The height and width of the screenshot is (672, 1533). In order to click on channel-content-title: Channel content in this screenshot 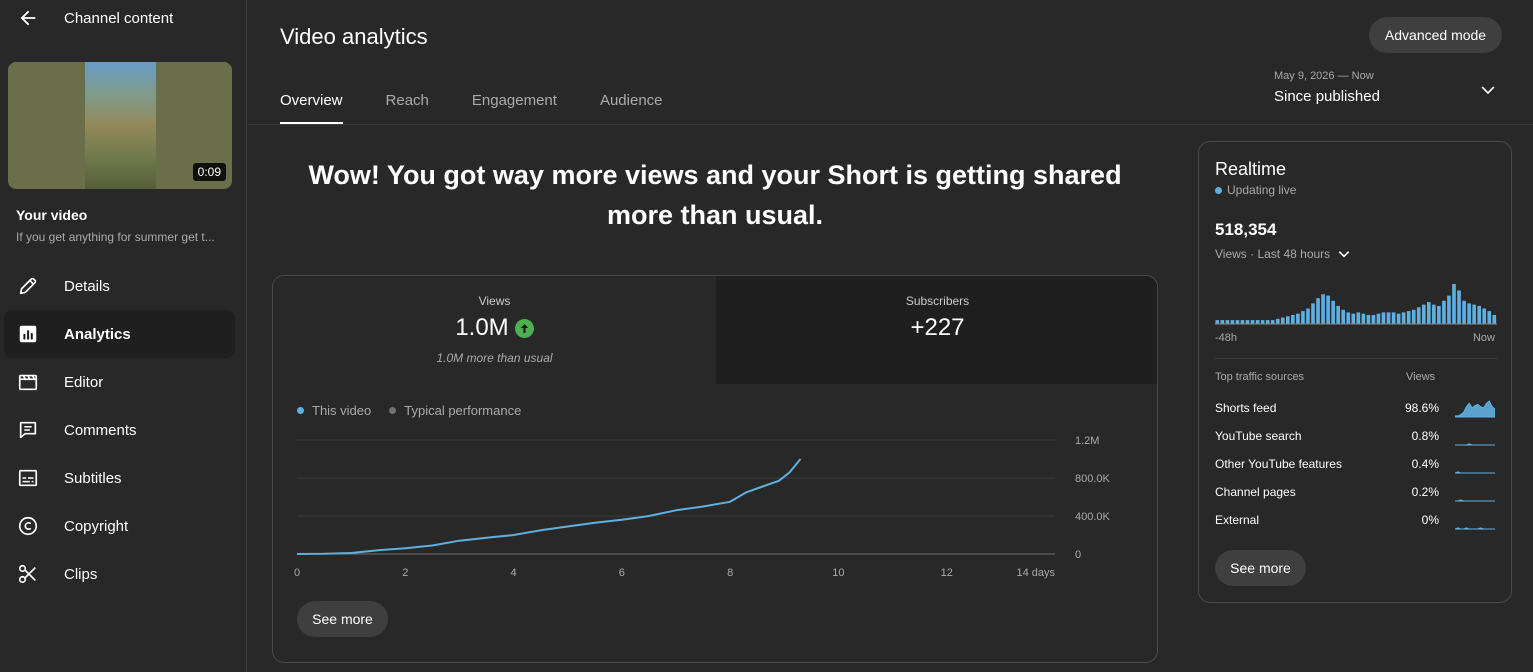, I will do `click(119, 18)`.